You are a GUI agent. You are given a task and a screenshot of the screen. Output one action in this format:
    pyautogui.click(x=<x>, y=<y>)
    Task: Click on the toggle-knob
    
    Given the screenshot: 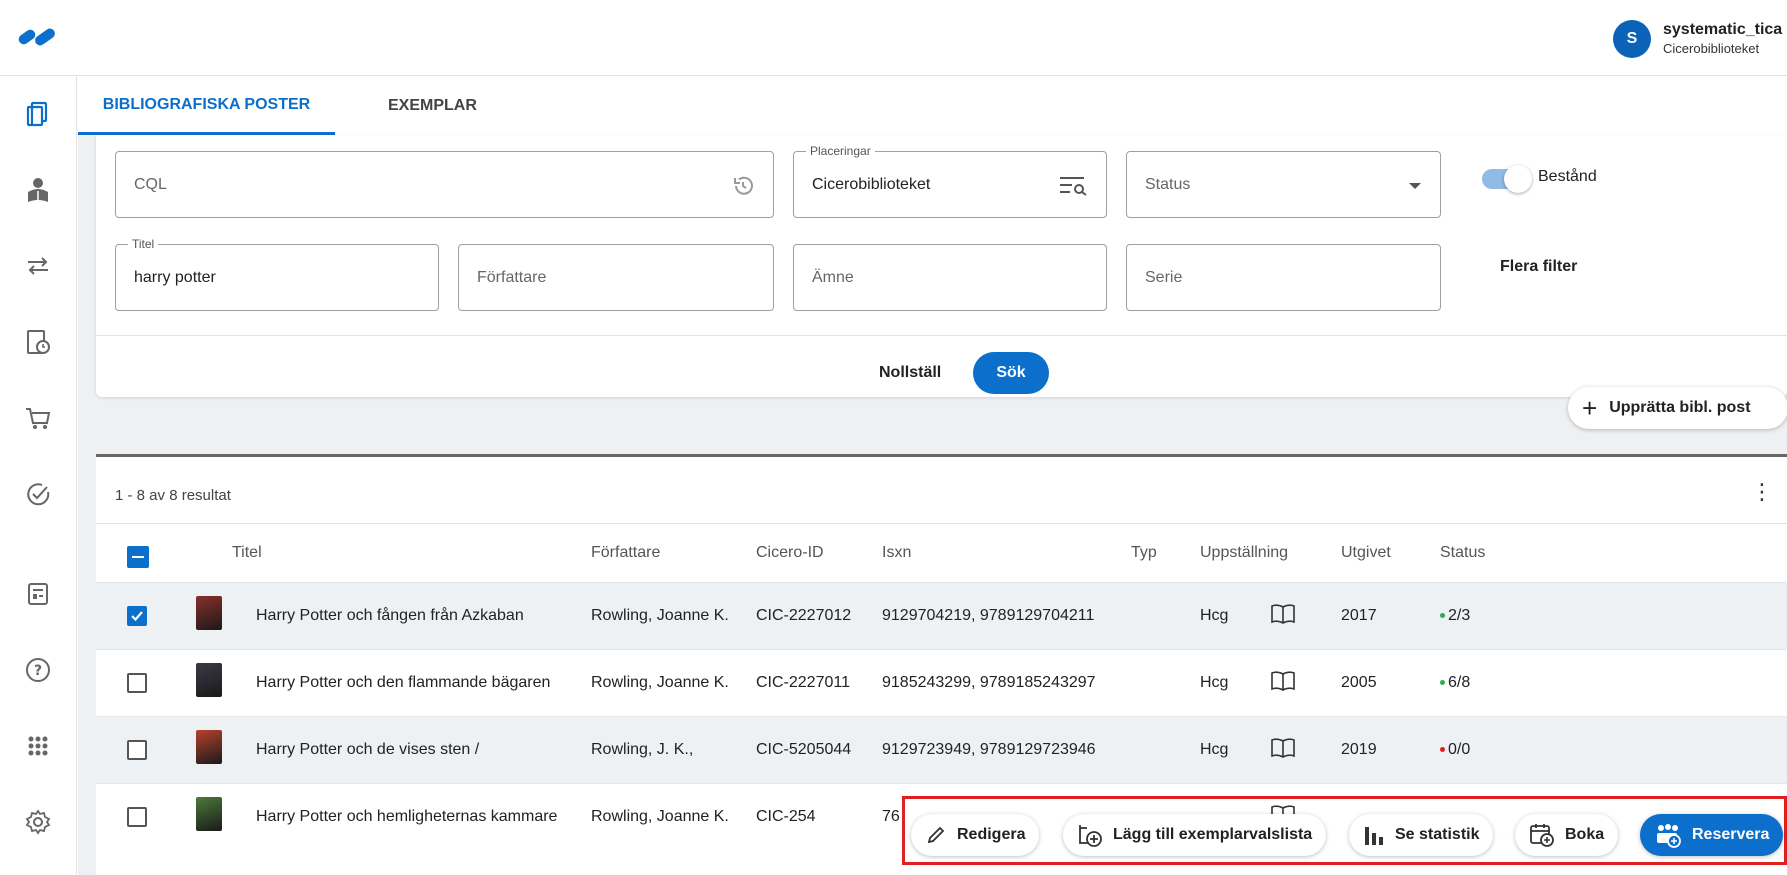 What is the action you would take?
    pyautogui.click(x=1518, y=179)
    